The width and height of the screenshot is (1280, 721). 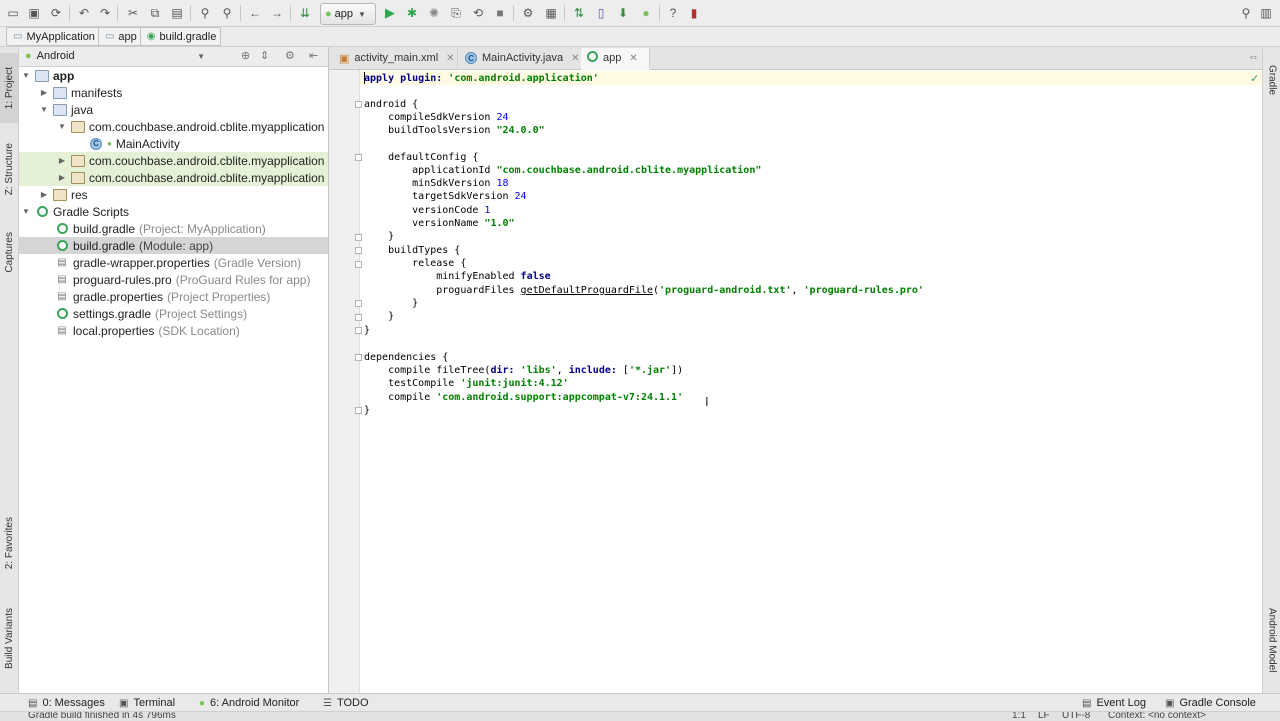 I want to click on code-token: compileSdkVersion, so click(x=430, y=117).